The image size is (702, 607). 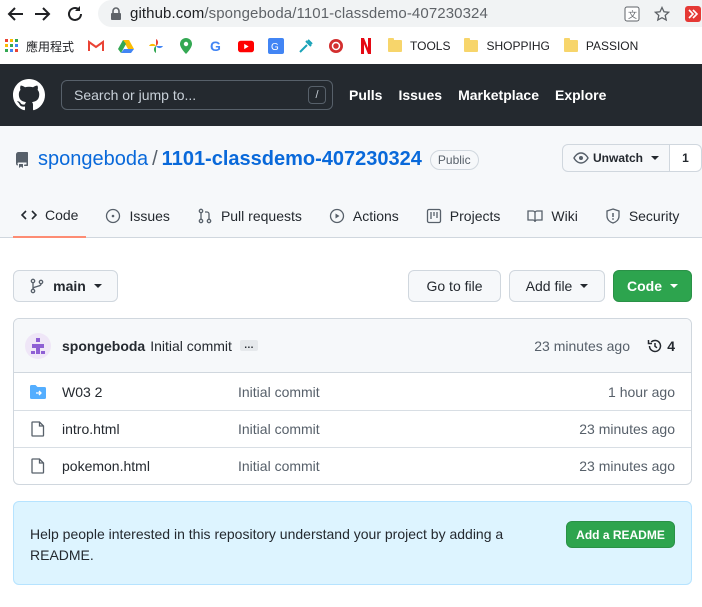 I want to click on bookmark-label: 應用程式, so click(x=50, y=46).